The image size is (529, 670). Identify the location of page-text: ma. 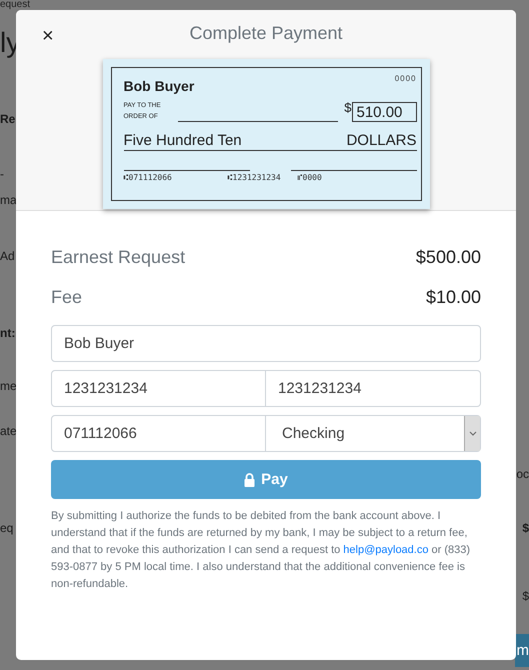
(8, 199).